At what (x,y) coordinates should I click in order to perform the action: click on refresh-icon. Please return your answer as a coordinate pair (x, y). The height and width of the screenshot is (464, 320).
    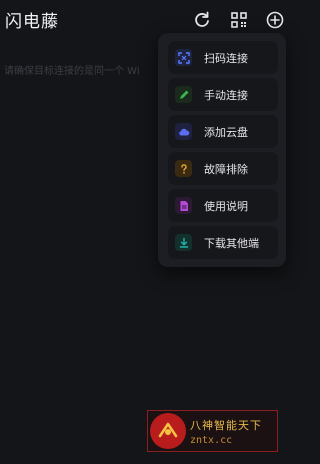
    Looking at the image, I should click on (202, 19).